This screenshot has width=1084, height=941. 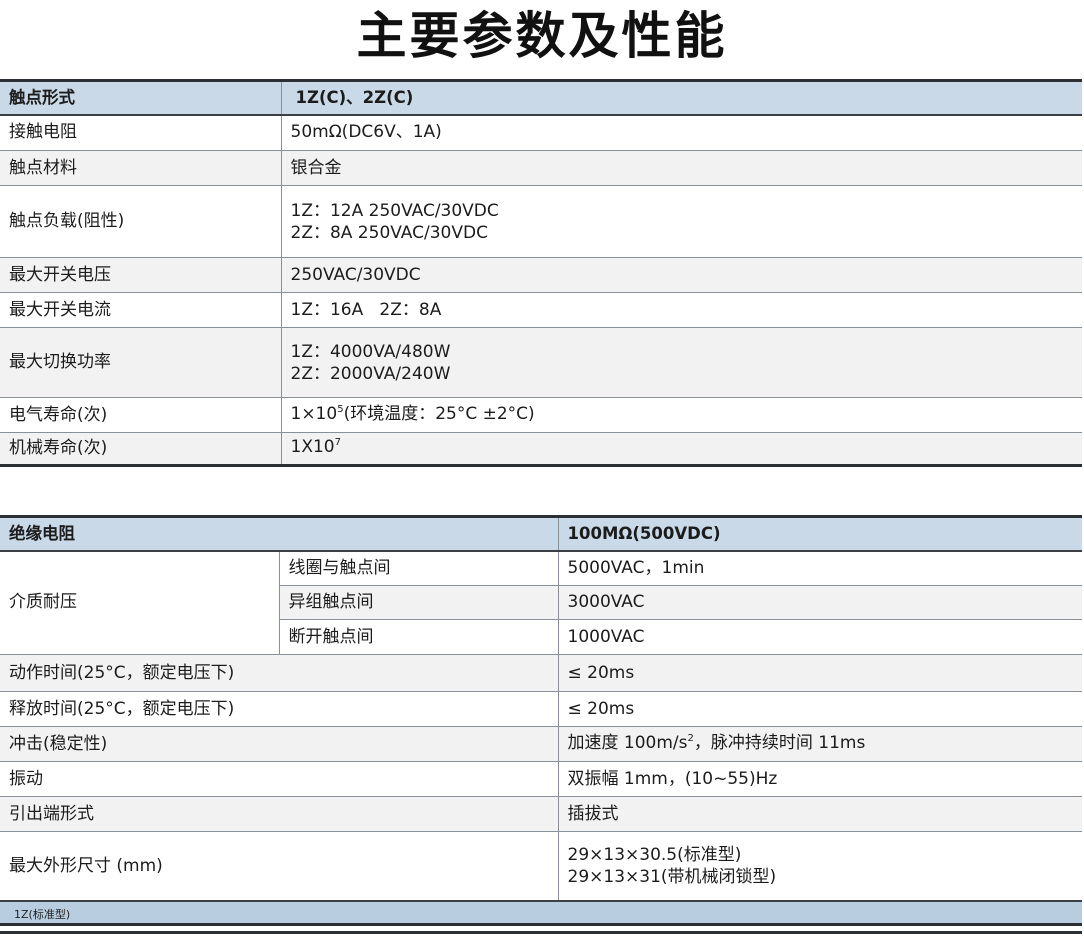 What do you see at coordinates (681, 415) in the screenshot?
I see `row-value: 1×105(环境温度：25°C ±2°C)` at bounding box center [681, 415].